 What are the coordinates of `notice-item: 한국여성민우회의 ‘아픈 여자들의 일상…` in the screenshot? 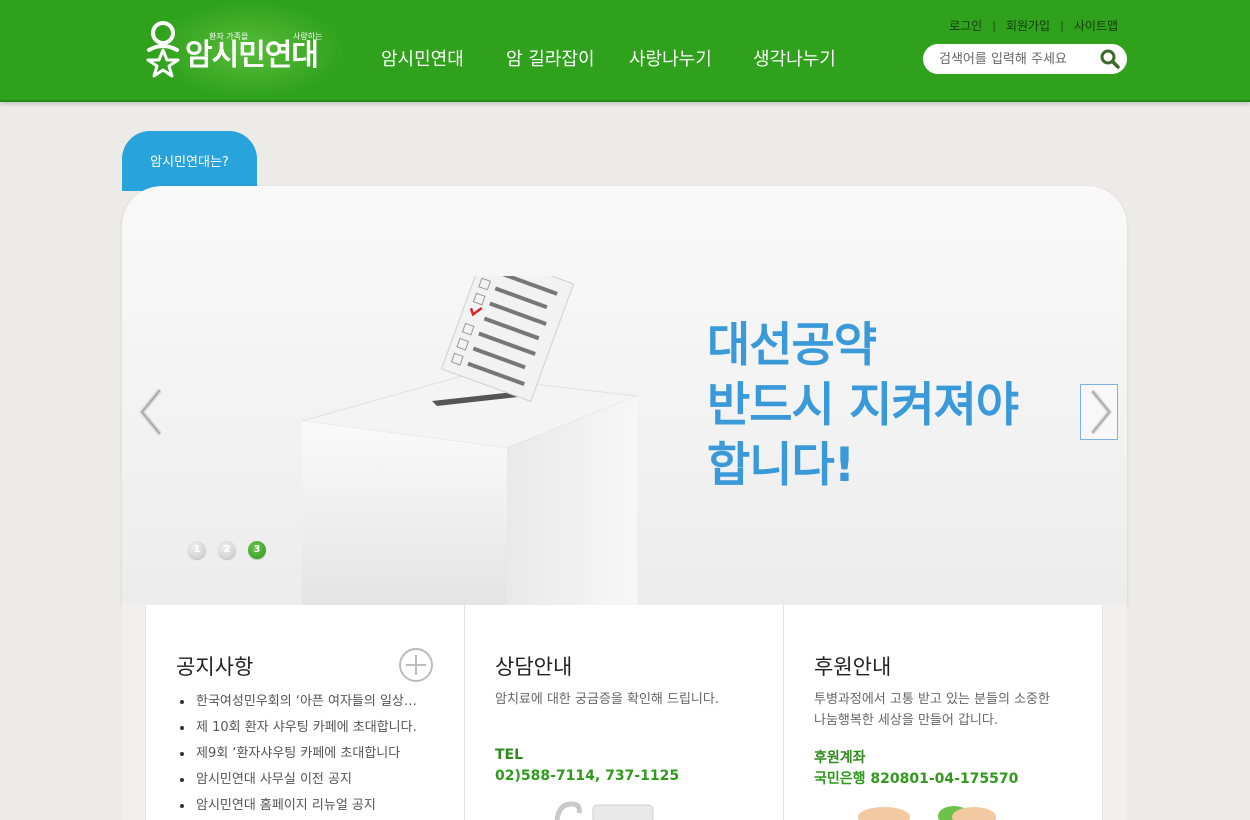 It's located at (308, 702).